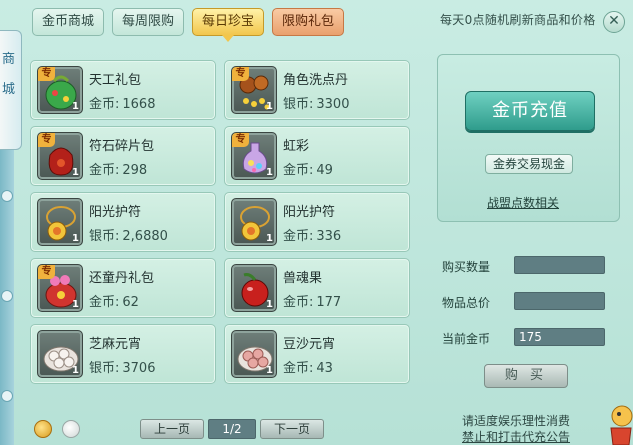  Describe the element at coordinates (172, 429) in the screenshot. I see `prev-page-button: 上一页` at that location.